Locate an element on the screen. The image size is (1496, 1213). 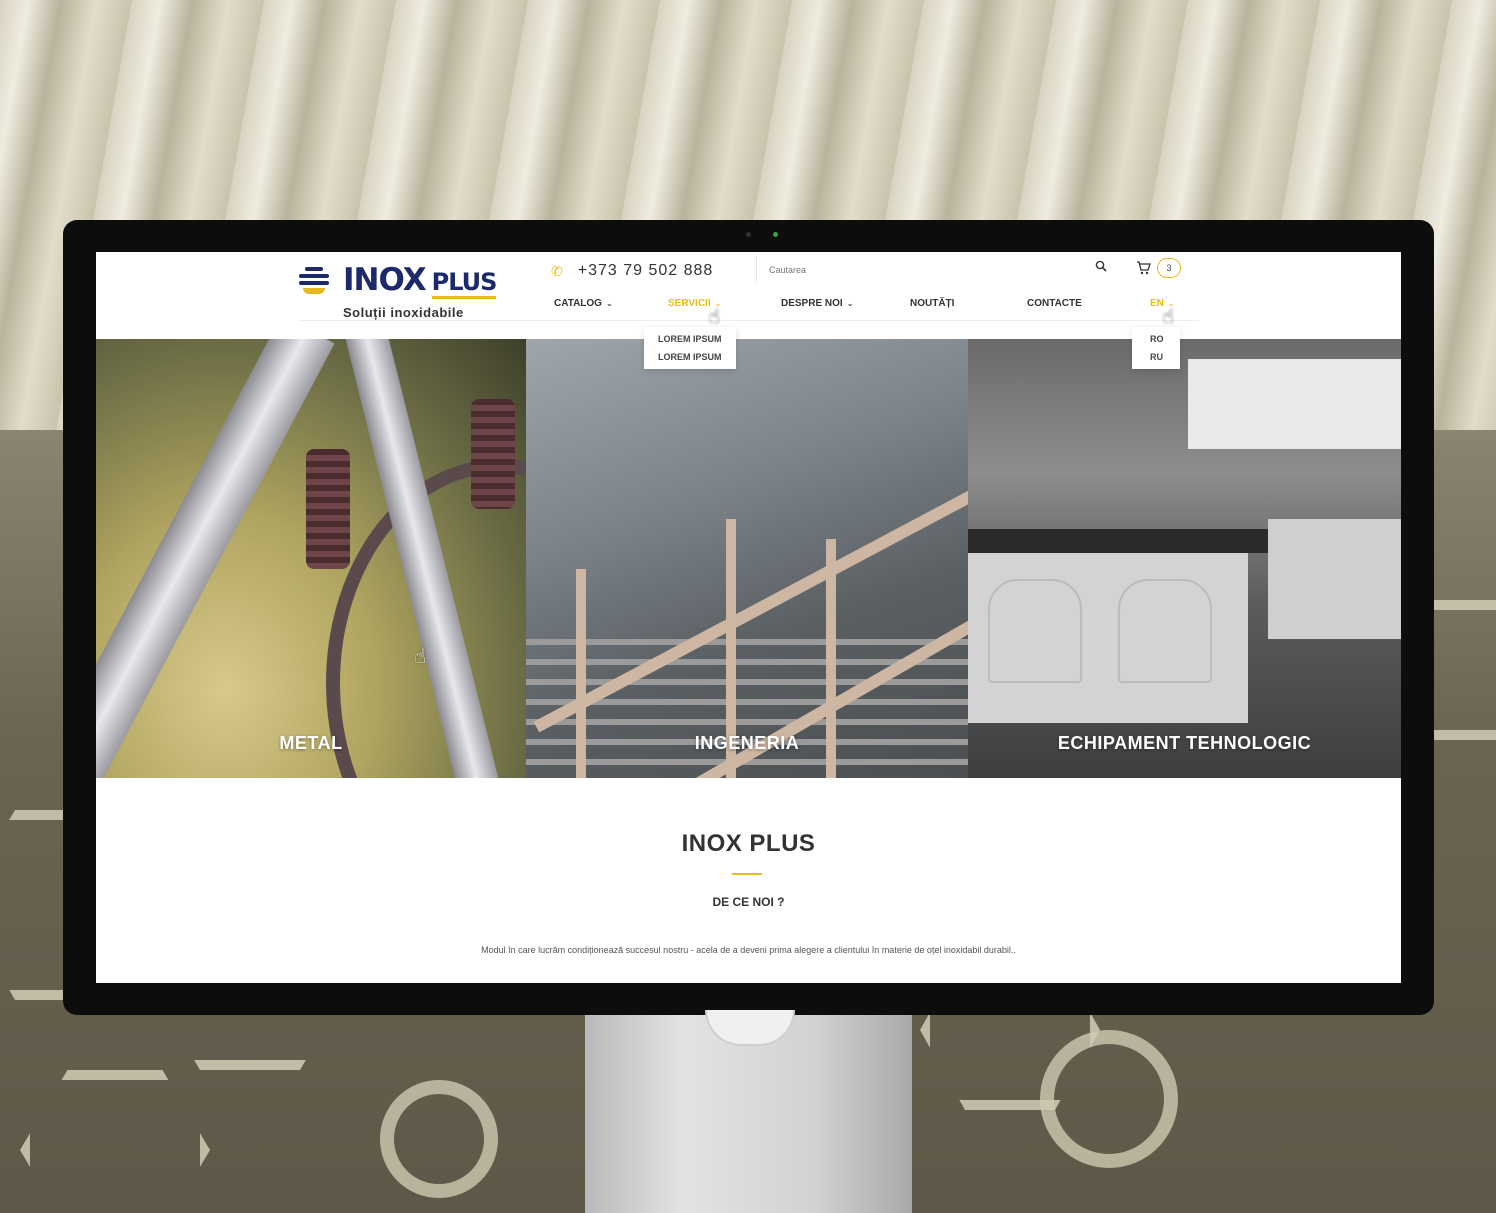
hero-label-metal: METAL is located at coordinates (311, 743).